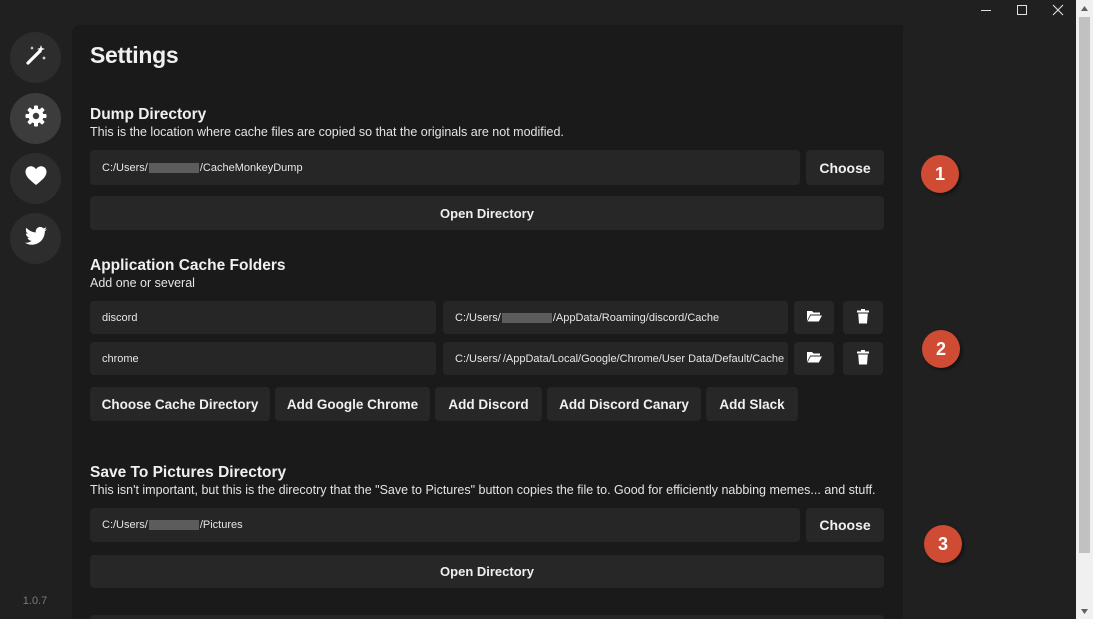  I want to click on gear-icon, so click(36, 118).